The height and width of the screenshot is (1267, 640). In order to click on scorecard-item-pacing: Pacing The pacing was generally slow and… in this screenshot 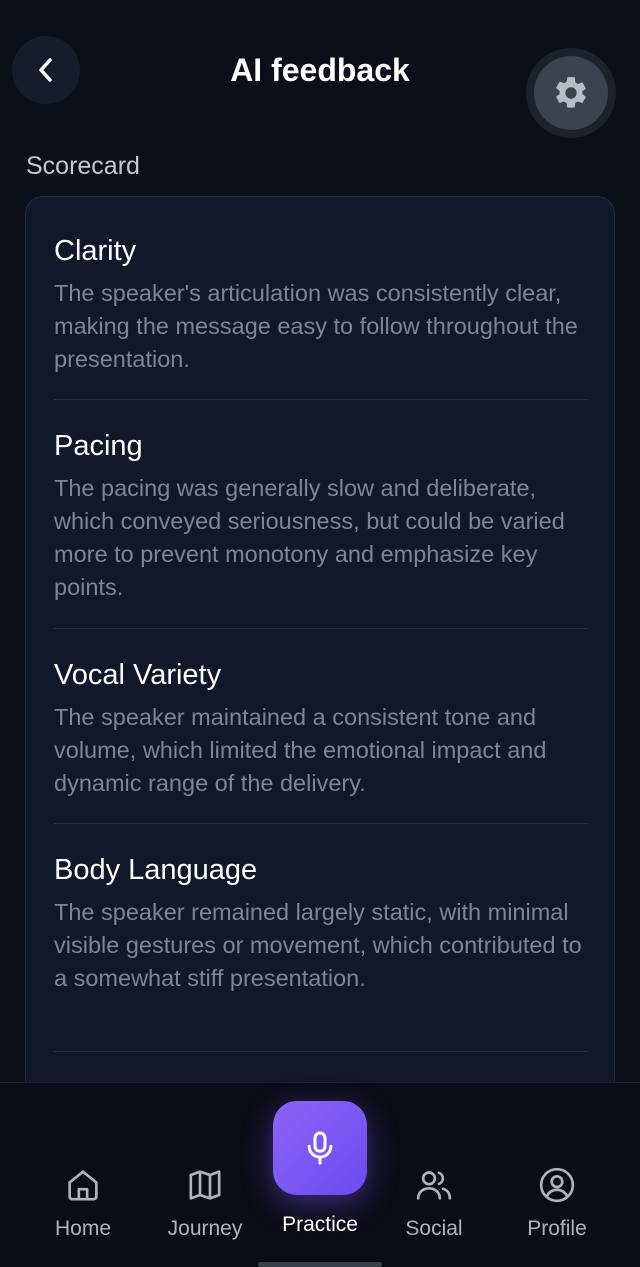, I will do `click(321, 516)`.